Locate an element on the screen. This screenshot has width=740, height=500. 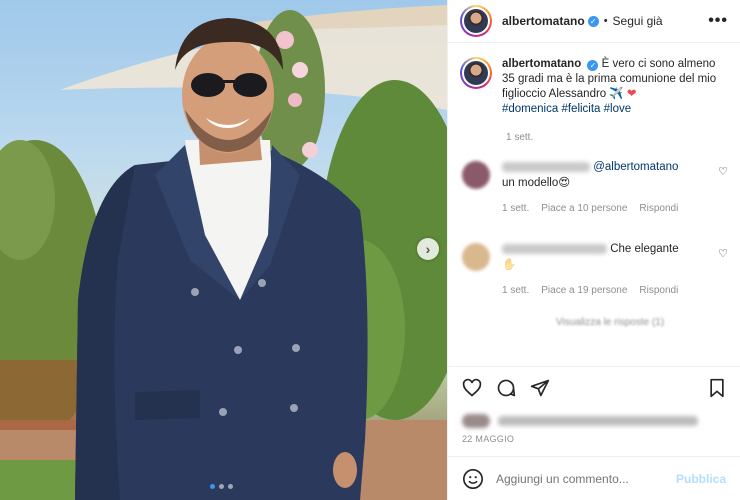
bookmark-icon is located at coordinates (717, 388).